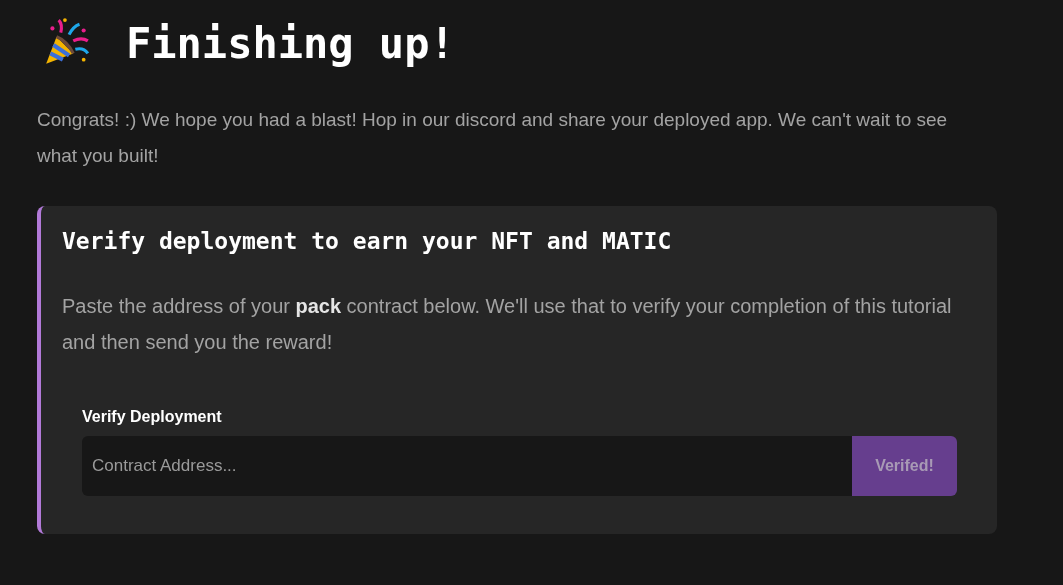  I want to click on field-label: Verify Deployment, so click(152, 417).